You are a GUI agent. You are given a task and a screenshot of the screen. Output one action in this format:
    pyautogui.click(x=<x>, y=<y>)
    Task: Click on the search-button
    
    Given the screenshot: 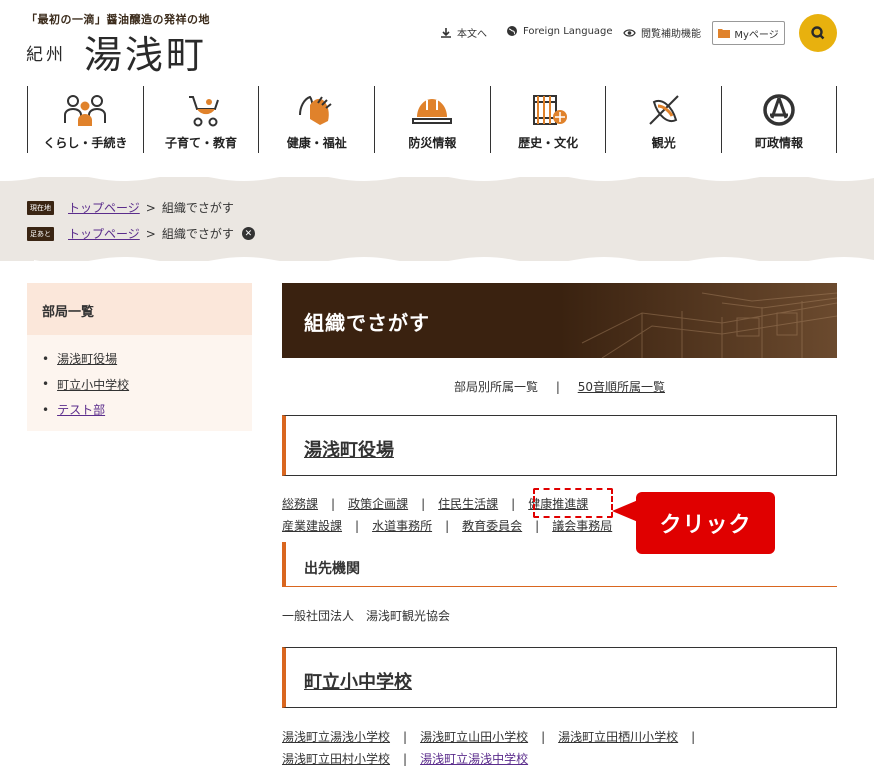 What is the action you would take?
    pyautogui.click(x=818, y=33)
    